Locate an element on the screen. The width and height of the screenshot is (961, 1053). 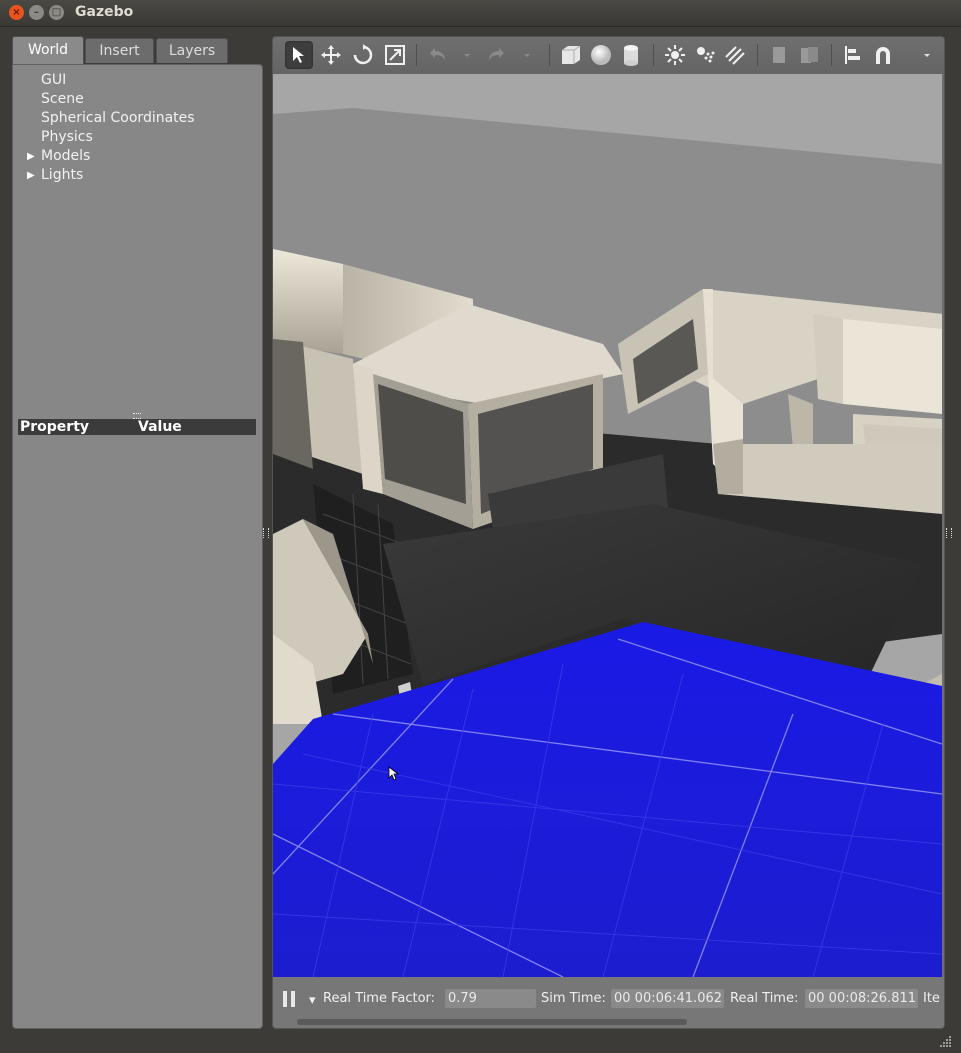
undo-history-dropdown-icon is located at coordinates (467, 55).